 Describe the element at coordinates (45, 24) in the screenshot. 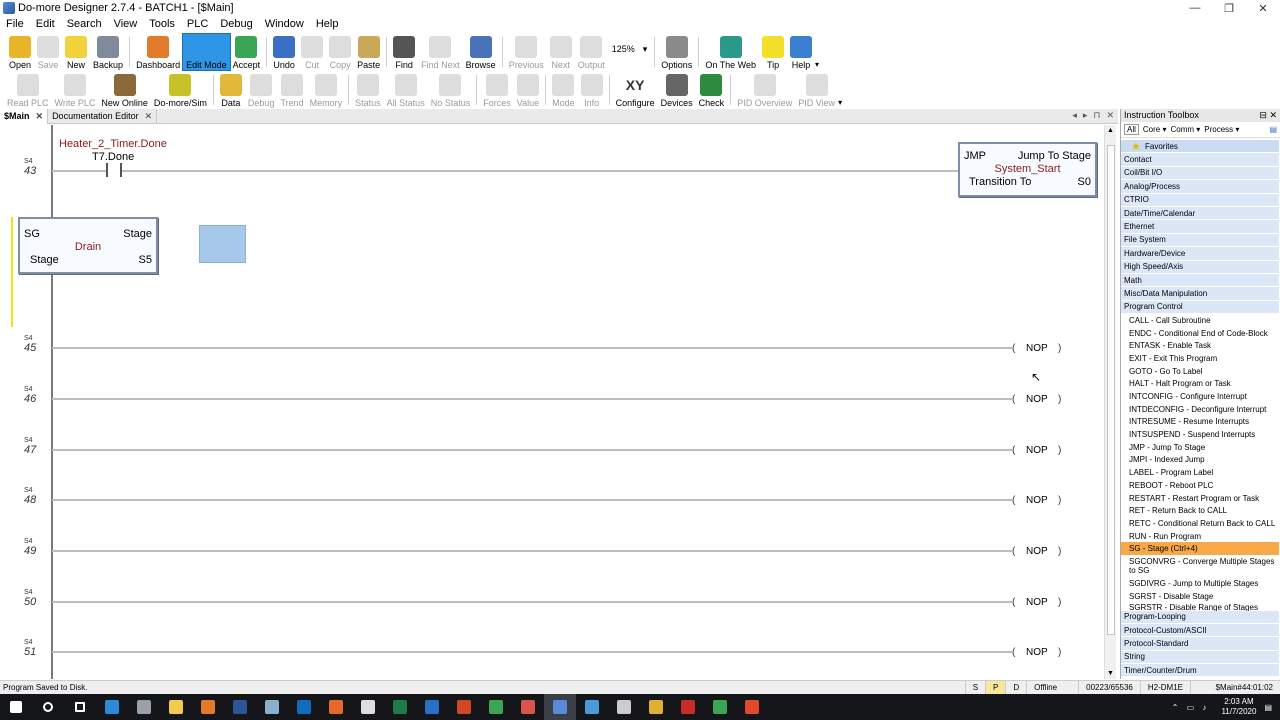

I see `menu-edit: Edit` at that location.